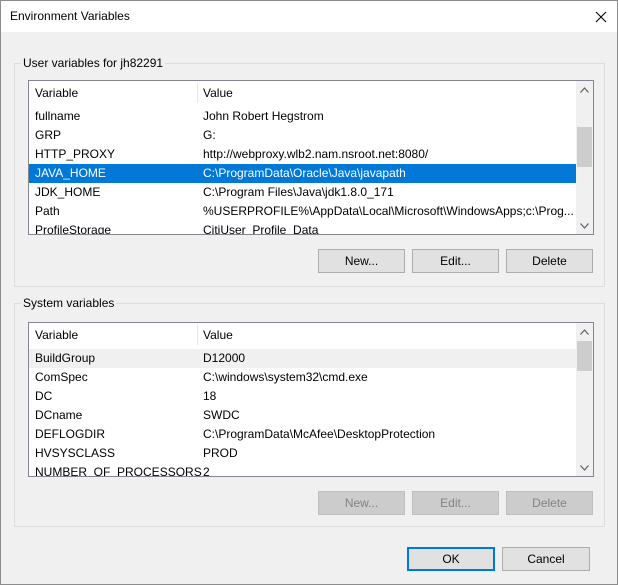 The image size is (618, 585). Describe the element at coordinates (224, 358) in the screenshot. I see `variable-value: D12000` at that location.